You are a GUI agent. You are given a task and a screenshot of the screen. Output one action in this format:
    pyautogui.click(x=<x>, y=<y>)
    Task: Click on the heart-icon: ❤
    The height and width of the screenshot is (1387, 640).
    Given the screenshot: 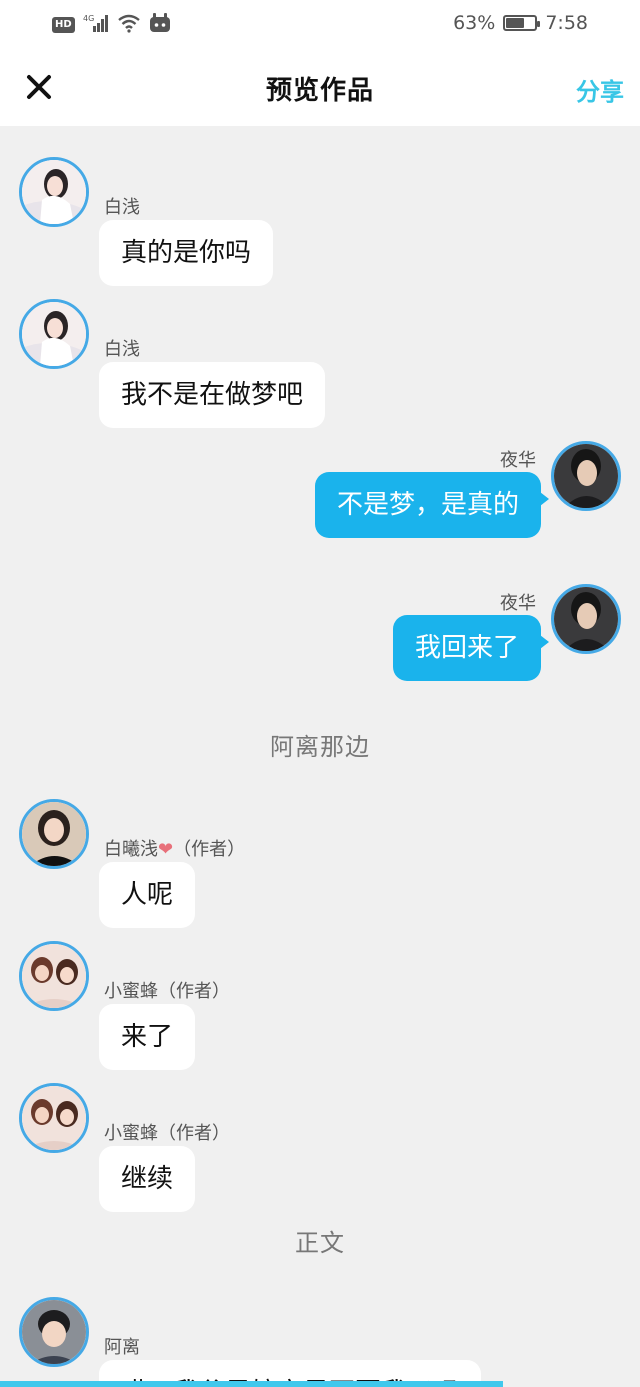 What is the action you would take?
    pyautogui.click(x=166, y=849)
    